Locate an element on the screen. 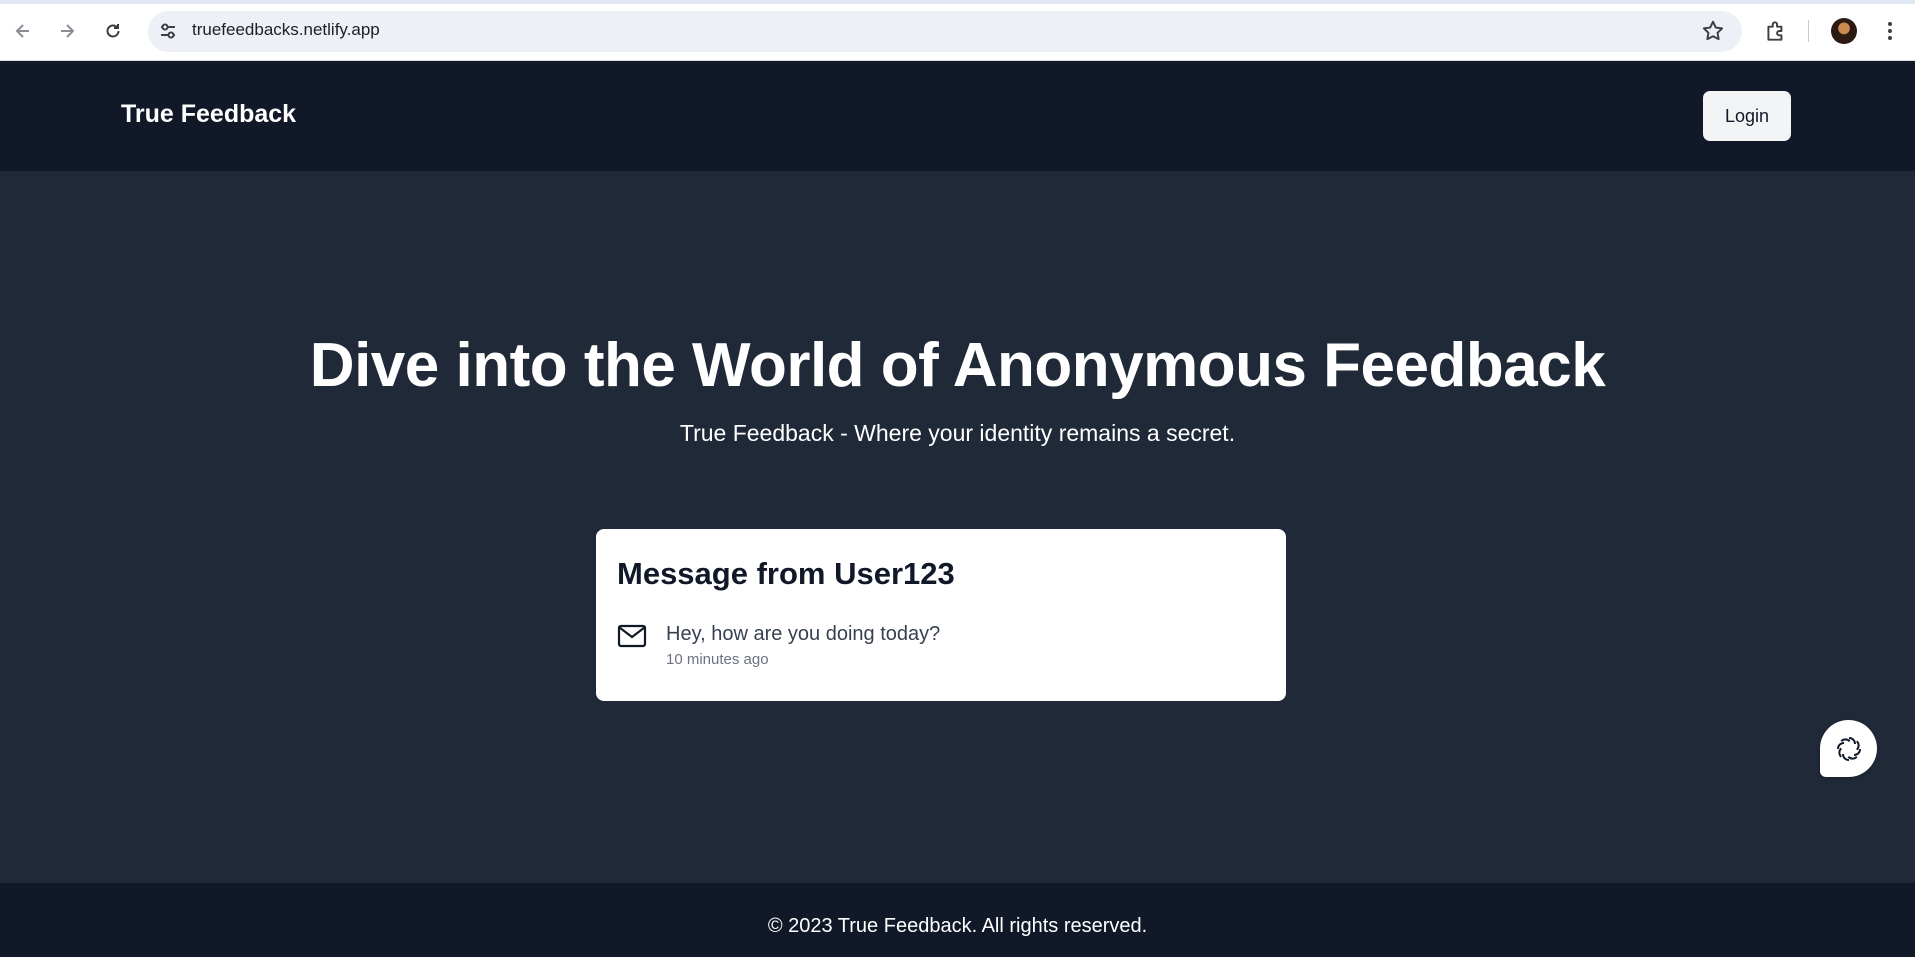 This screenshot has height=957, width=1915. login-button: Login is located at coordinates (1747, 116).